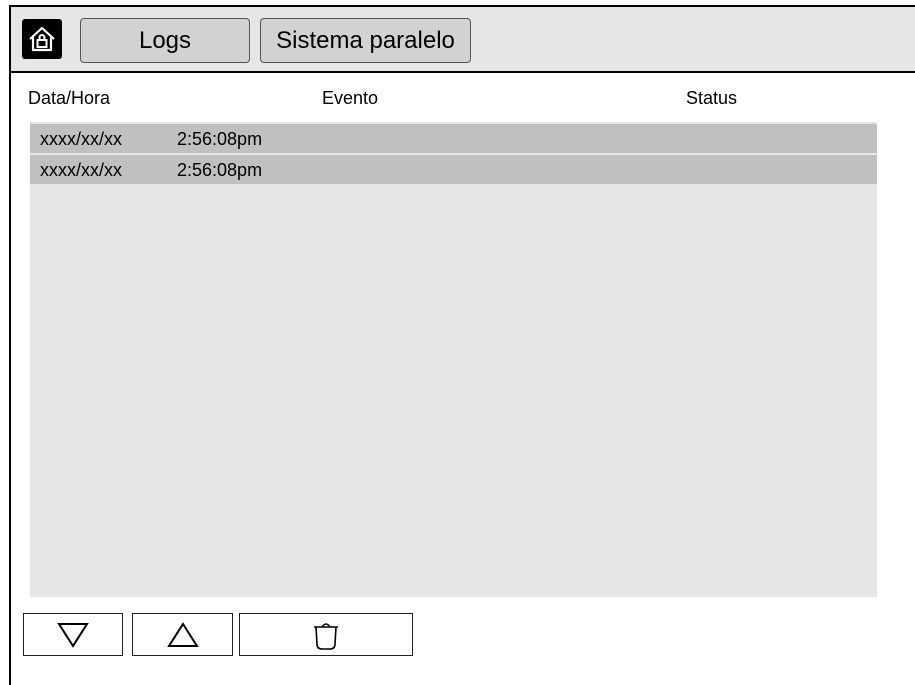  I want to click on tab-sistema-paralelo: Sistema paralelo, so click(365, 40).